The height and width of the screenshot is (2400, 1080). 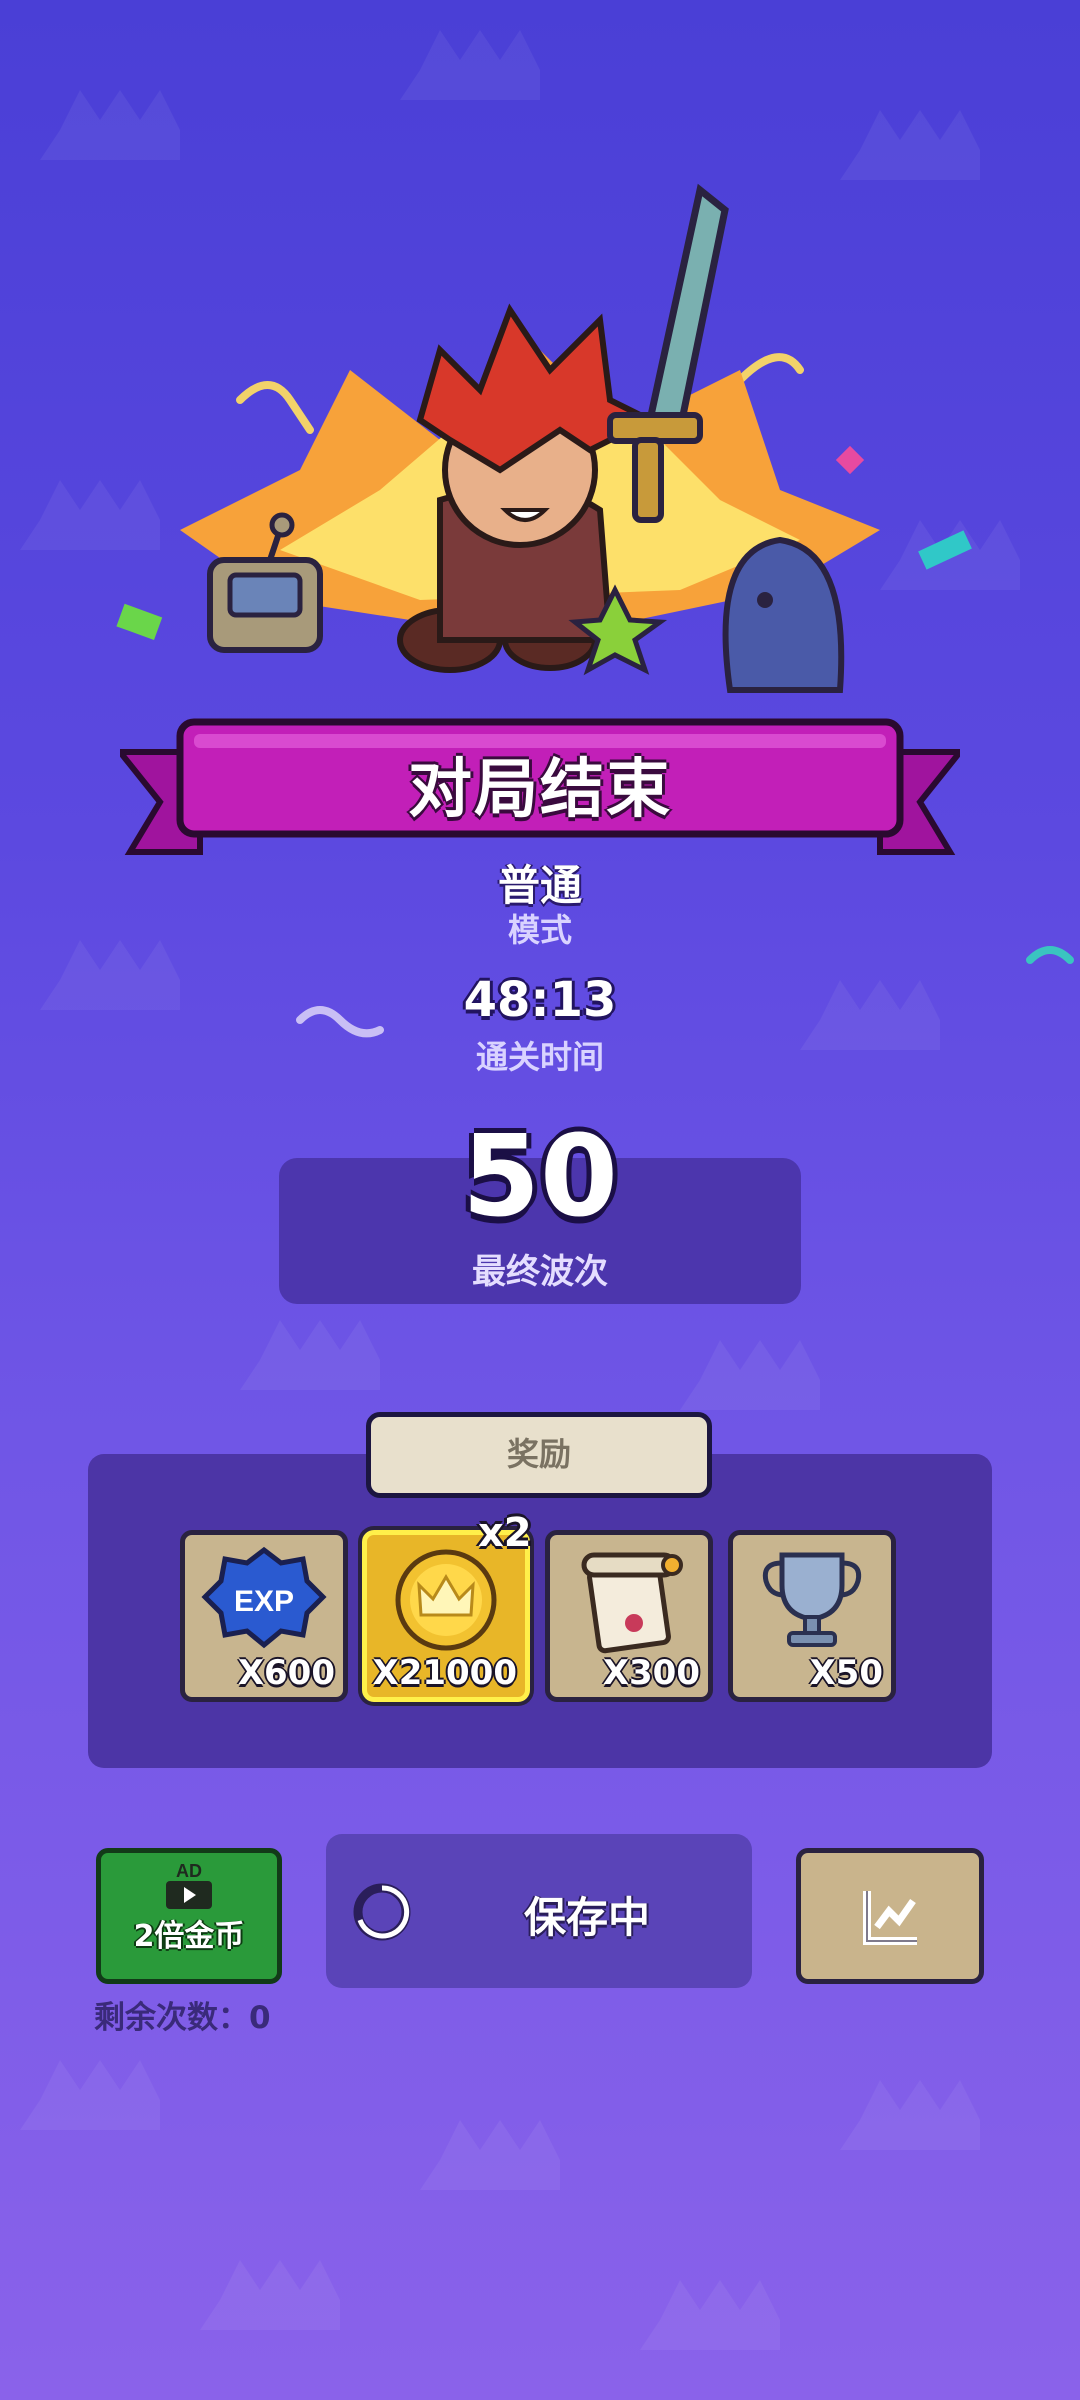 What do you see at coordinates (446, 1600) in the screenshot?
I see `gold-crown-coin-icon` at bounding box center [446, 1600].